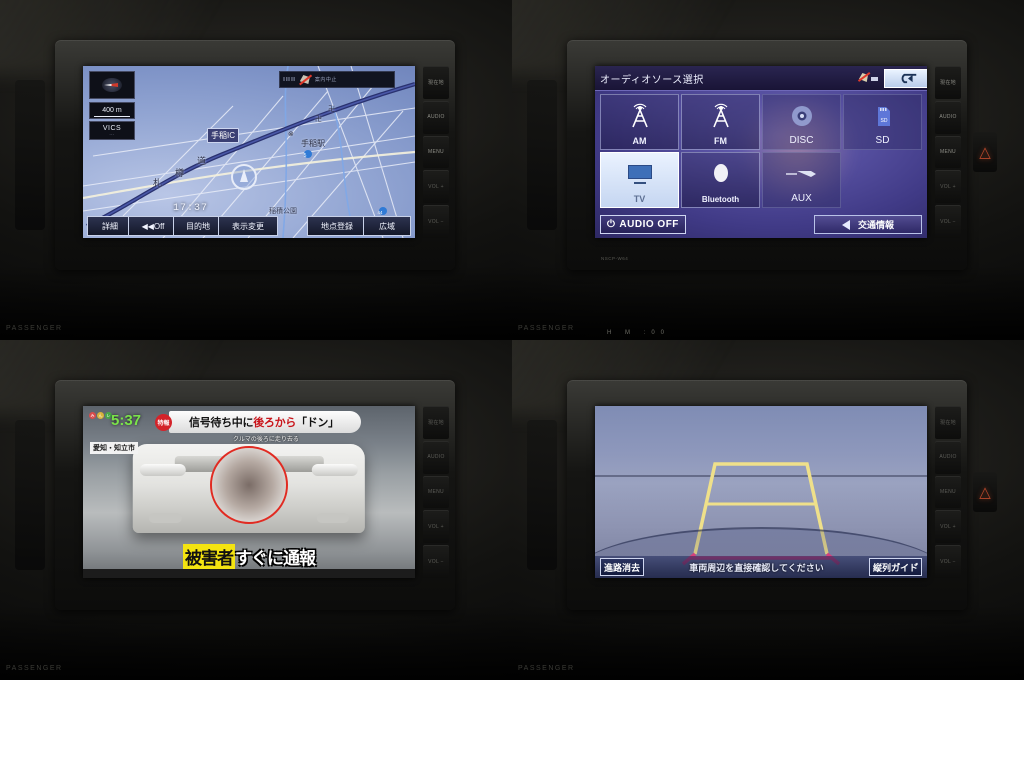 The height and width of the screenshot is (768, 1024). What do you see at coordinates (895, 567) in the screenshot?
I see `parallel-guide-button: 縦列ガ゙イド゙` at bounding box center [895, 567].